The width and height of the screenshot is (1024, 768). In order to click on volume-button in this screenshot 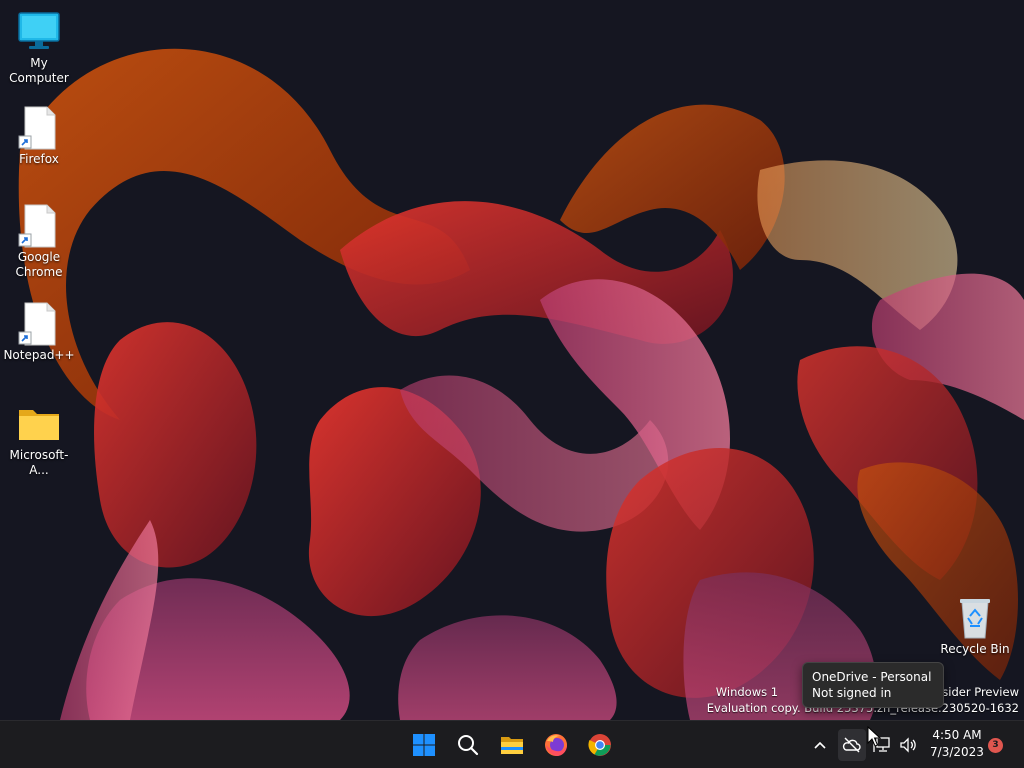, I will do `click(908, 745)`.